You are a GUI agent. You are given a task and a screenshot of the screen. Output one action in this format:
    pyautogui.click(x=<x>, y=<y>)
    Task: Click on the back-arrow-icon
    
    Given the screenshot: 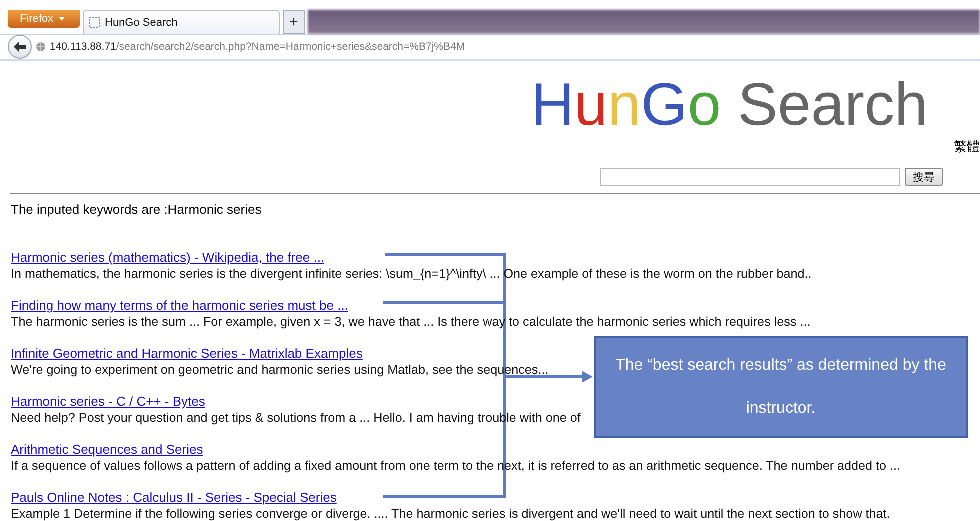 What is the action you would take?
    pyautogui.click(x=20, y=47)
    